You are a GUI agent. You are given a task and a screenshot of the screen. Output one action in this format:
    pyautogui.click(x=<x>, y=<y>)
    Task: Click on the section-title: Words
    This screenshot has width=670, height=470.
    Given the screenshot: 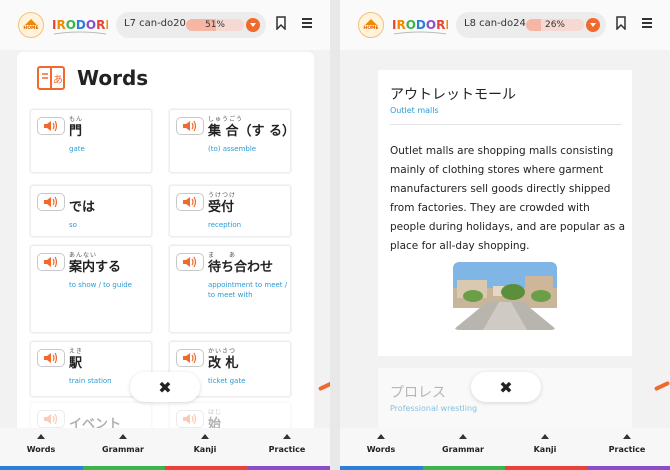 What is the action you would take?
    pyautogui.click(x=113, y=78)
    